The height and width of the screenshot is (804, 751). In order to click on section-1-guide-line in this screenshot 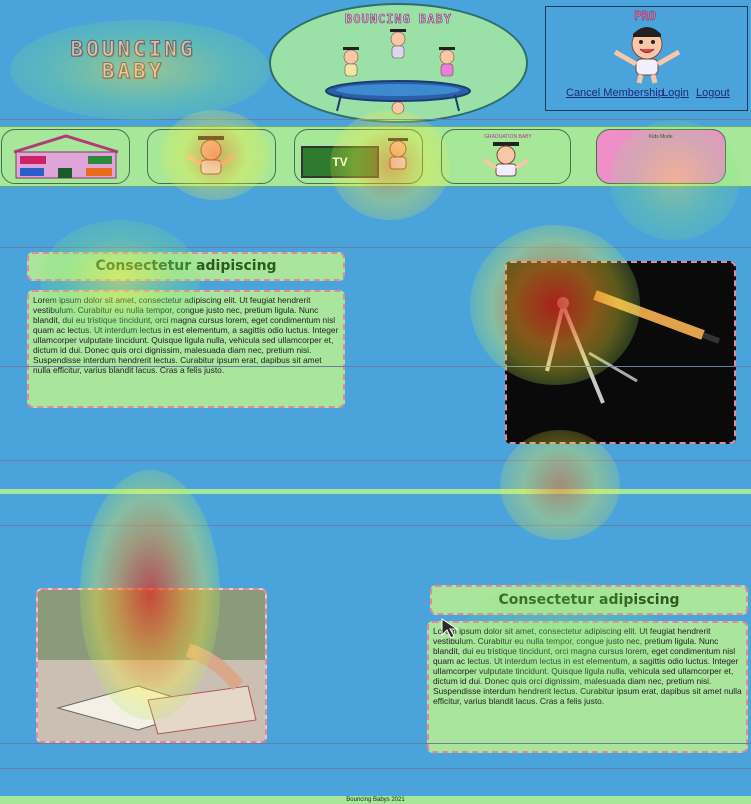, I will do `click(375, 366)`.